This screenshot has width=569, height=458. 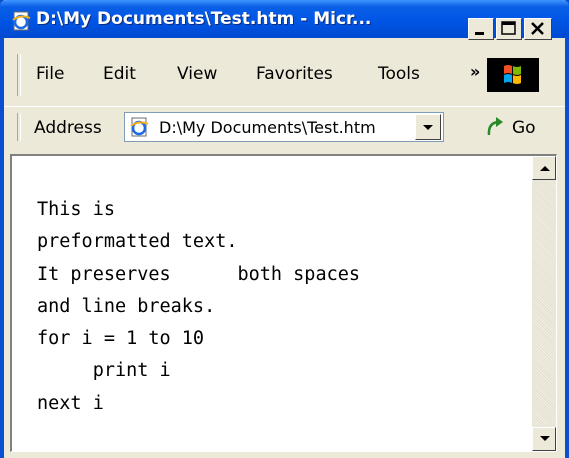 I want to click on maximize-icon, so click(x=508, y=28).